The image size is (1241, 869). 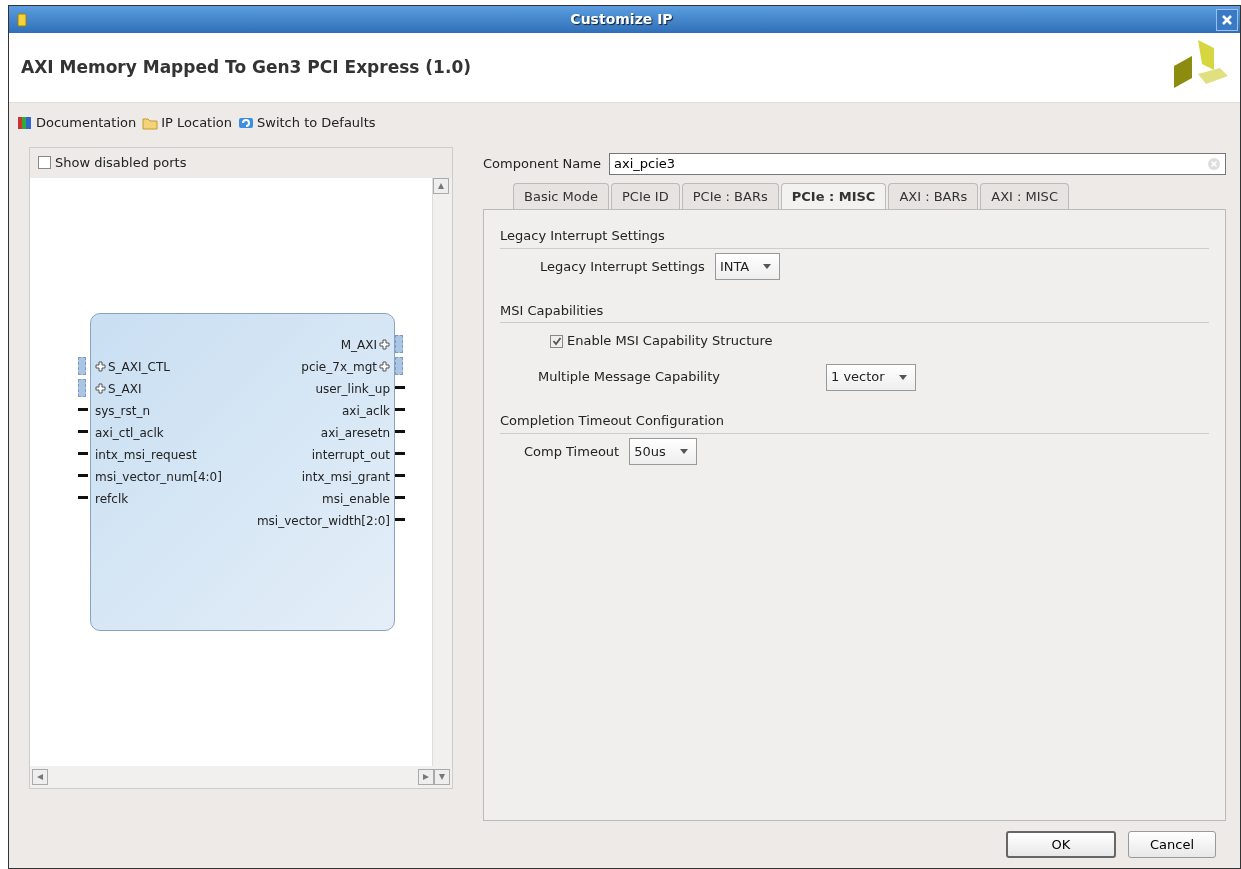 What do you see at coordinates (670, 341) in the screenshot?
I see `checkbox-label: Enable MSI Capability Structure` at bounding box center [670, 341].